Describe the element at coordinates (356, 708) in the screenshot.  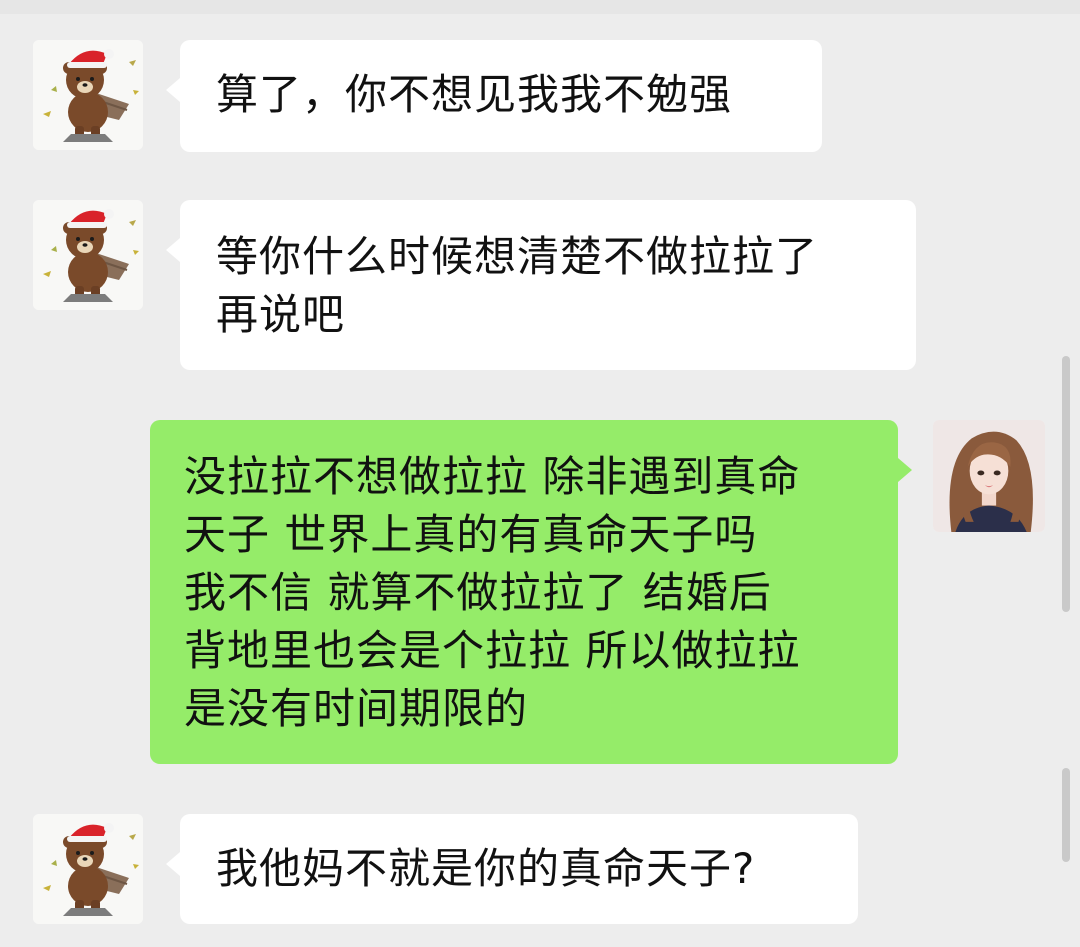
I see `message-text-line: 是没有时间期限的` at that location.